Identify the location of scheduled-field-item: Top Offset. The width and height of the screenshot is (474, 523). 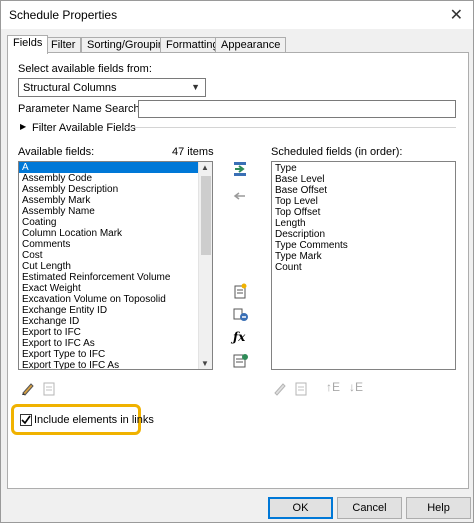
(363, 212).